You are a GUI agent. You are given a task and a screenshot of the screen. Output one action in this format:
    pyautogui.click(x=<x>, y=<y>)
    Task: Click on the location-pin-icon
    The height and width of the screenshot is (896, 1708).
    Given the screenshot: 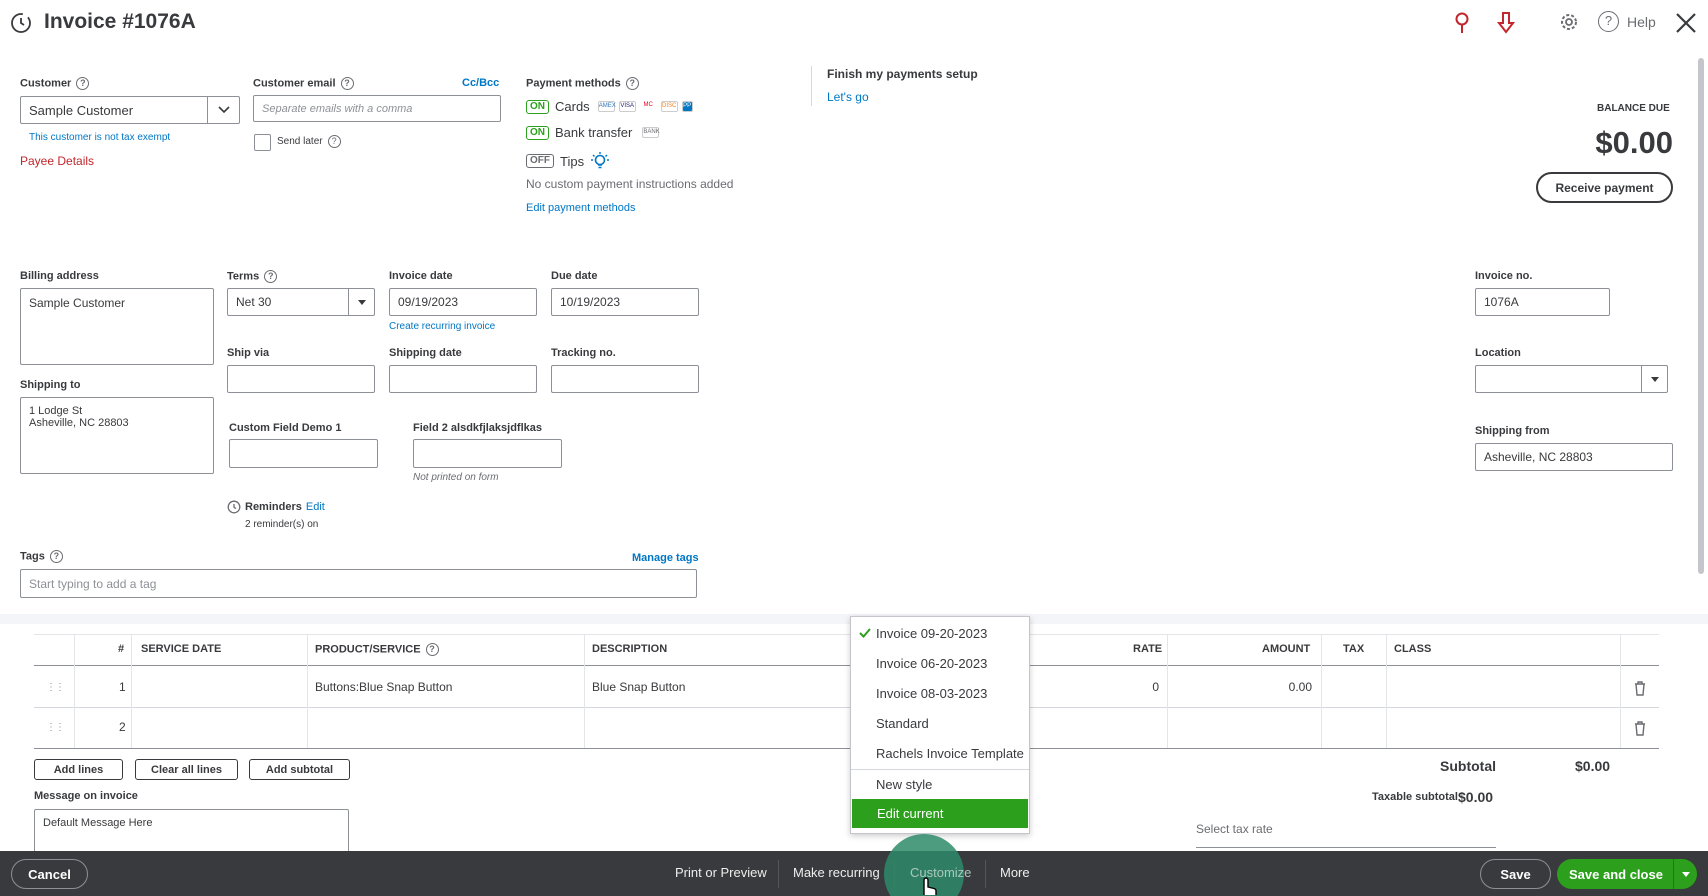 What is the action you would take?
    pyautogui.click(x=1462, y=23)
    